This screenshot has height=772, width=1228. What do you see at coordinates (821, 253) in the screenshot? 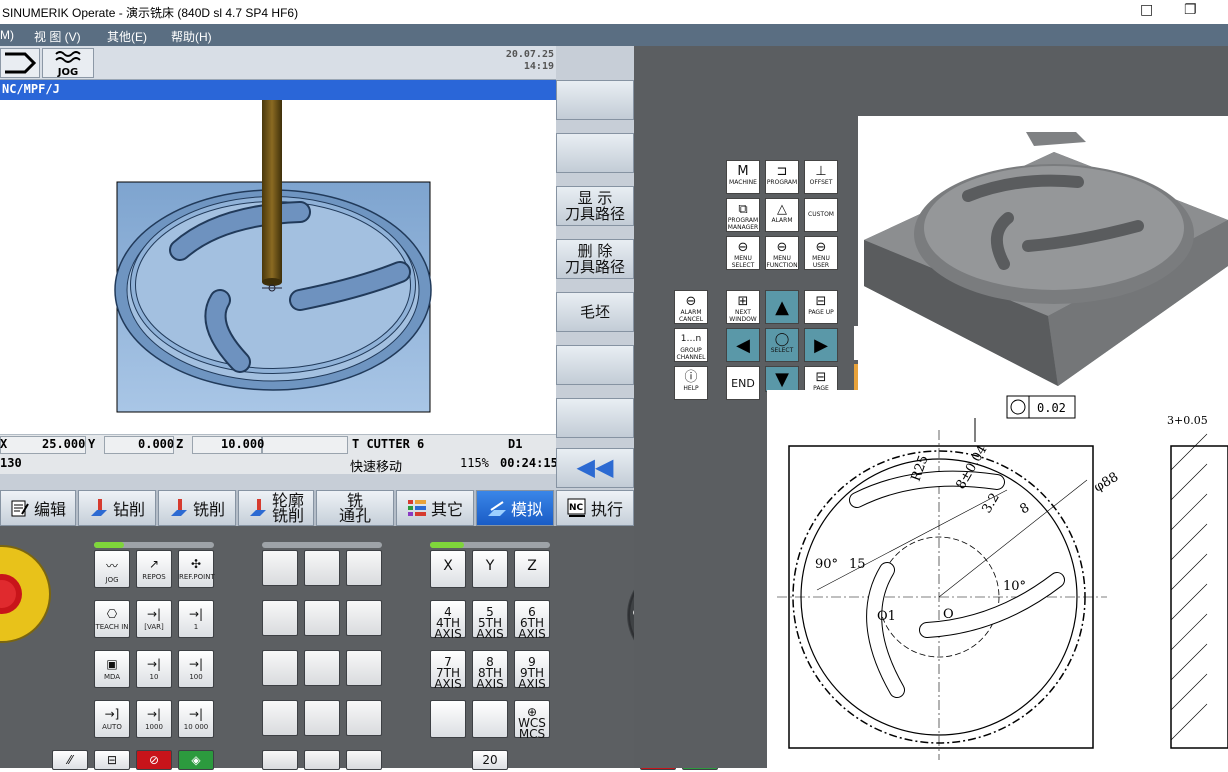
I see `menu-user-key: ⊖ MENU USER` at bounding box center [821, 253].